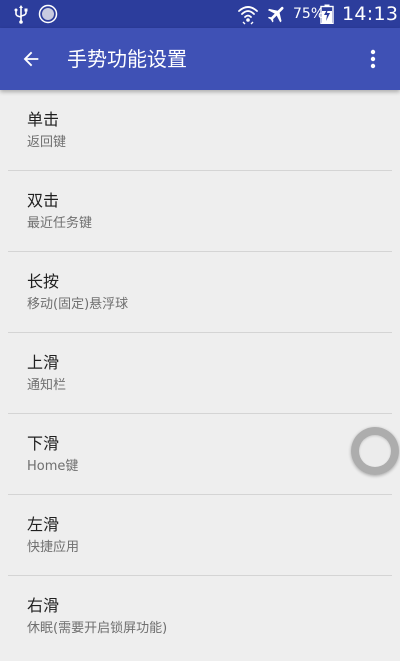 This screenshot has width=400, height=661. I want to click on back-button, so click(31, 59).